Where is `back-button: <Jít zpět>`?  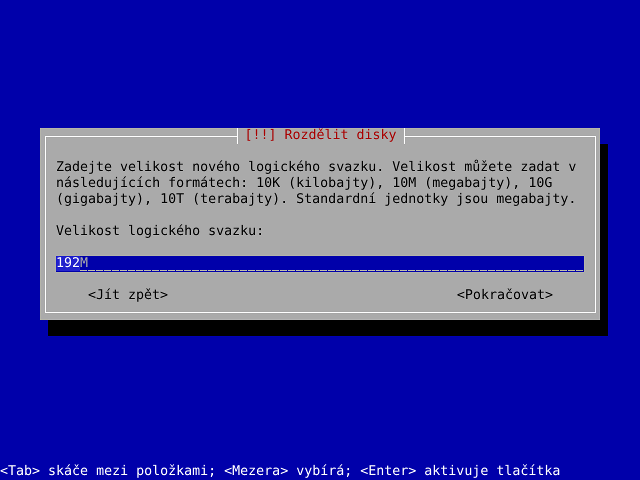
back-button: <Jít zpět> is located at coordinates (128, 296).